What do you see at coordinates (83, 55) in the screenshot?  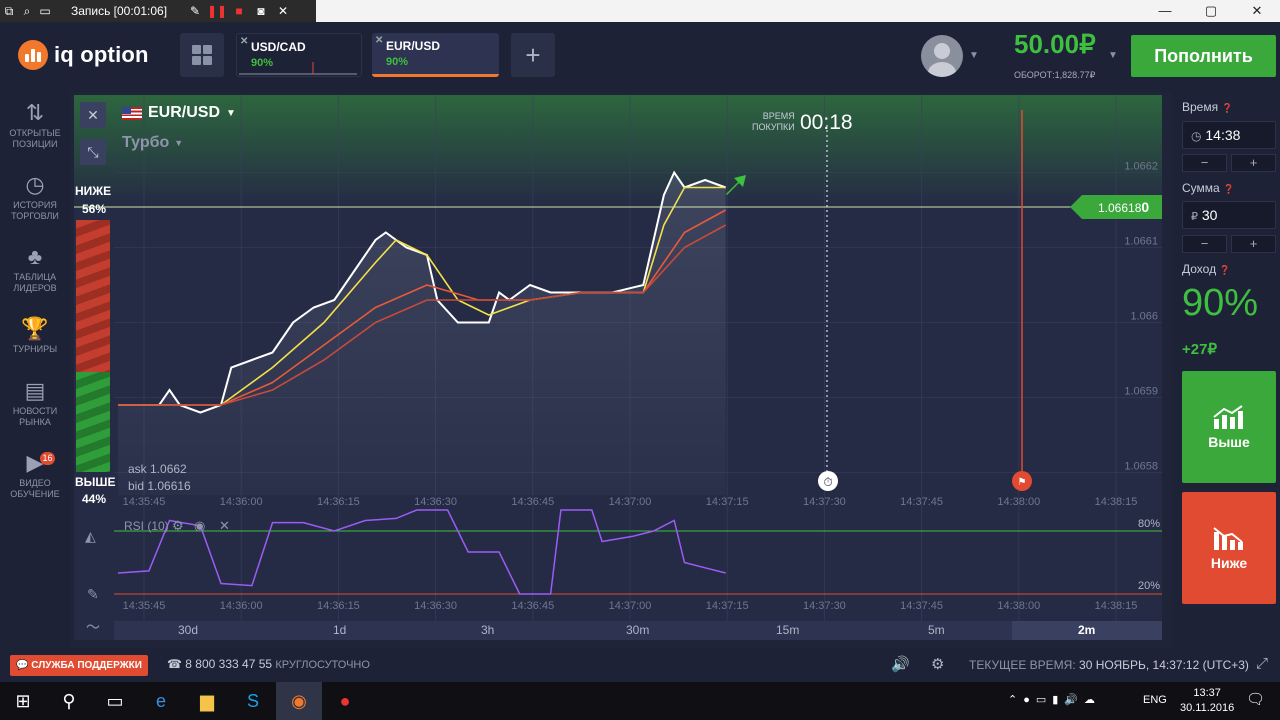 I see `logo: iq option` at bounding box center [83, 55].